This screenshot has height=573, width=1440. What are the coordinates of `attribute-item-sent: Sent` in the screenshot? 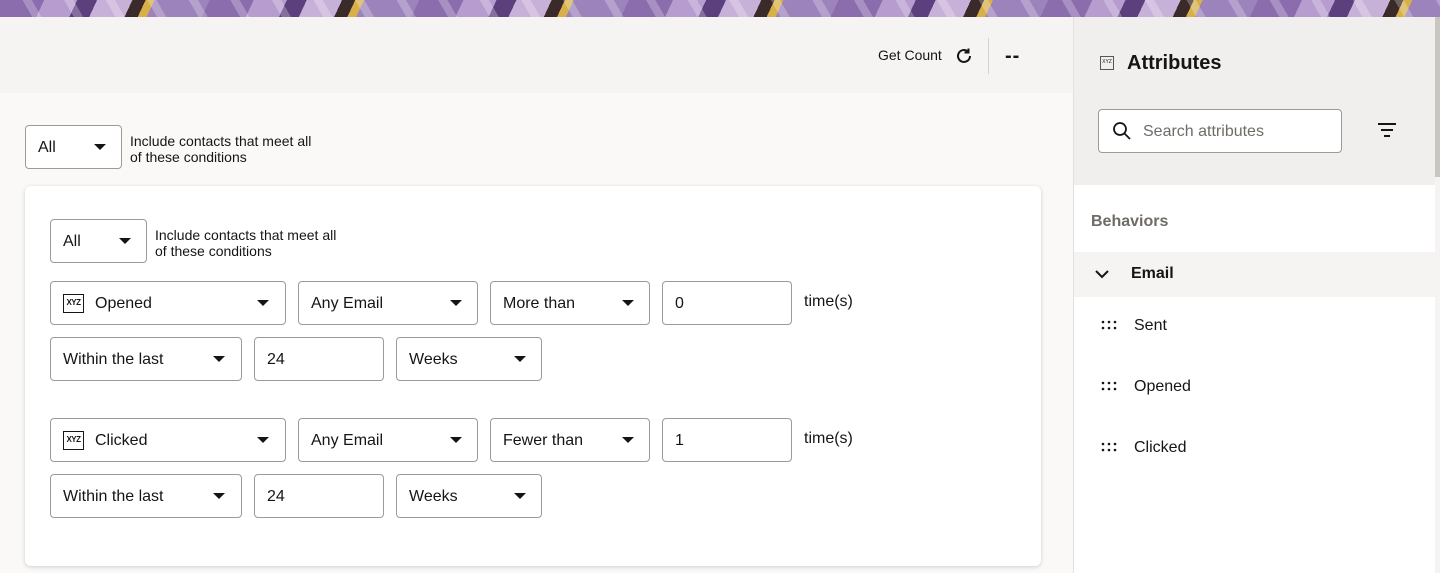 It's located at (1254, 328).